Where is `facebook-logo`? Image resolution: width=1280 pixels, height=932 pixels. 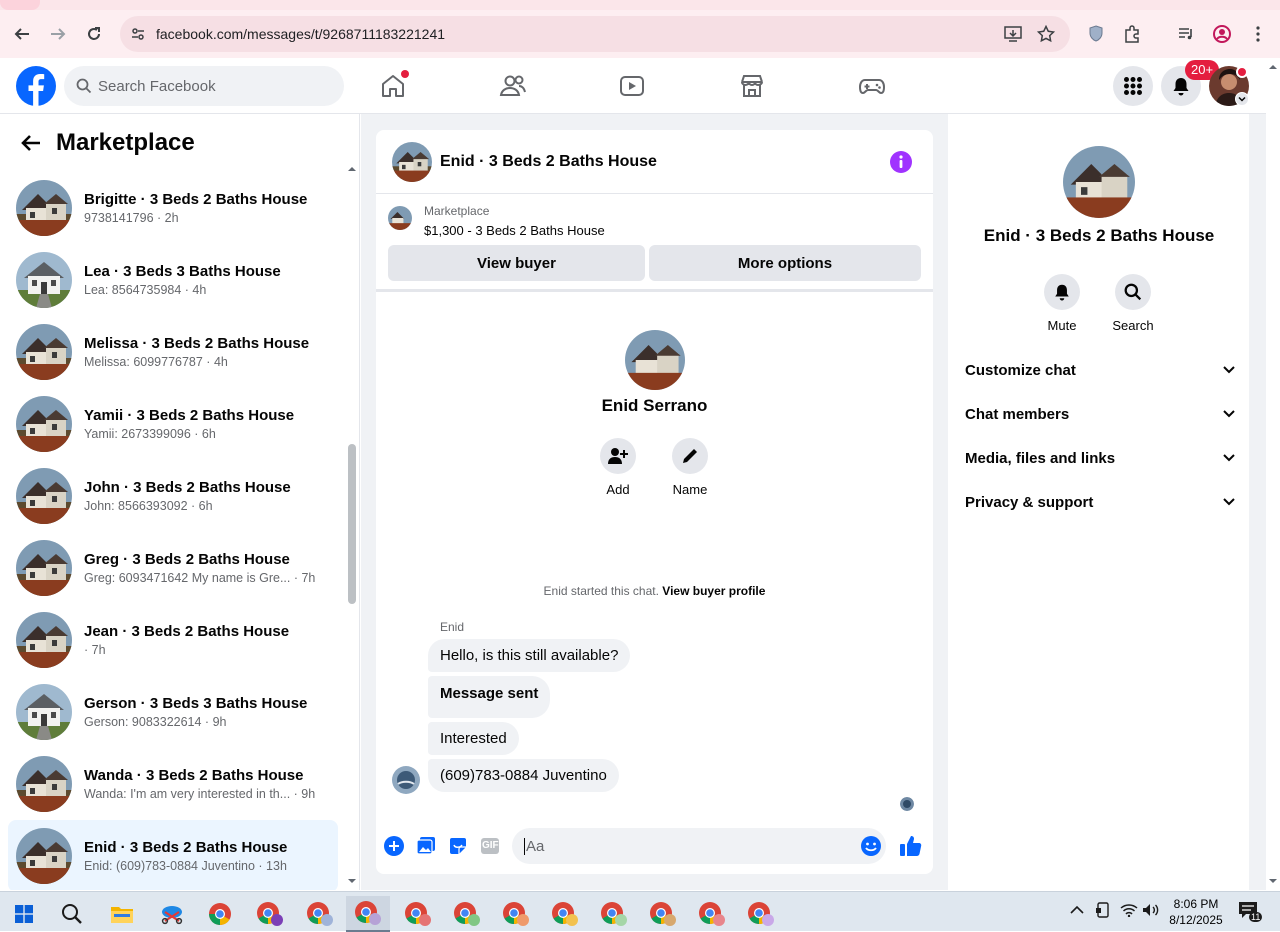 facebook-logo is located at coordinates (36, 86).